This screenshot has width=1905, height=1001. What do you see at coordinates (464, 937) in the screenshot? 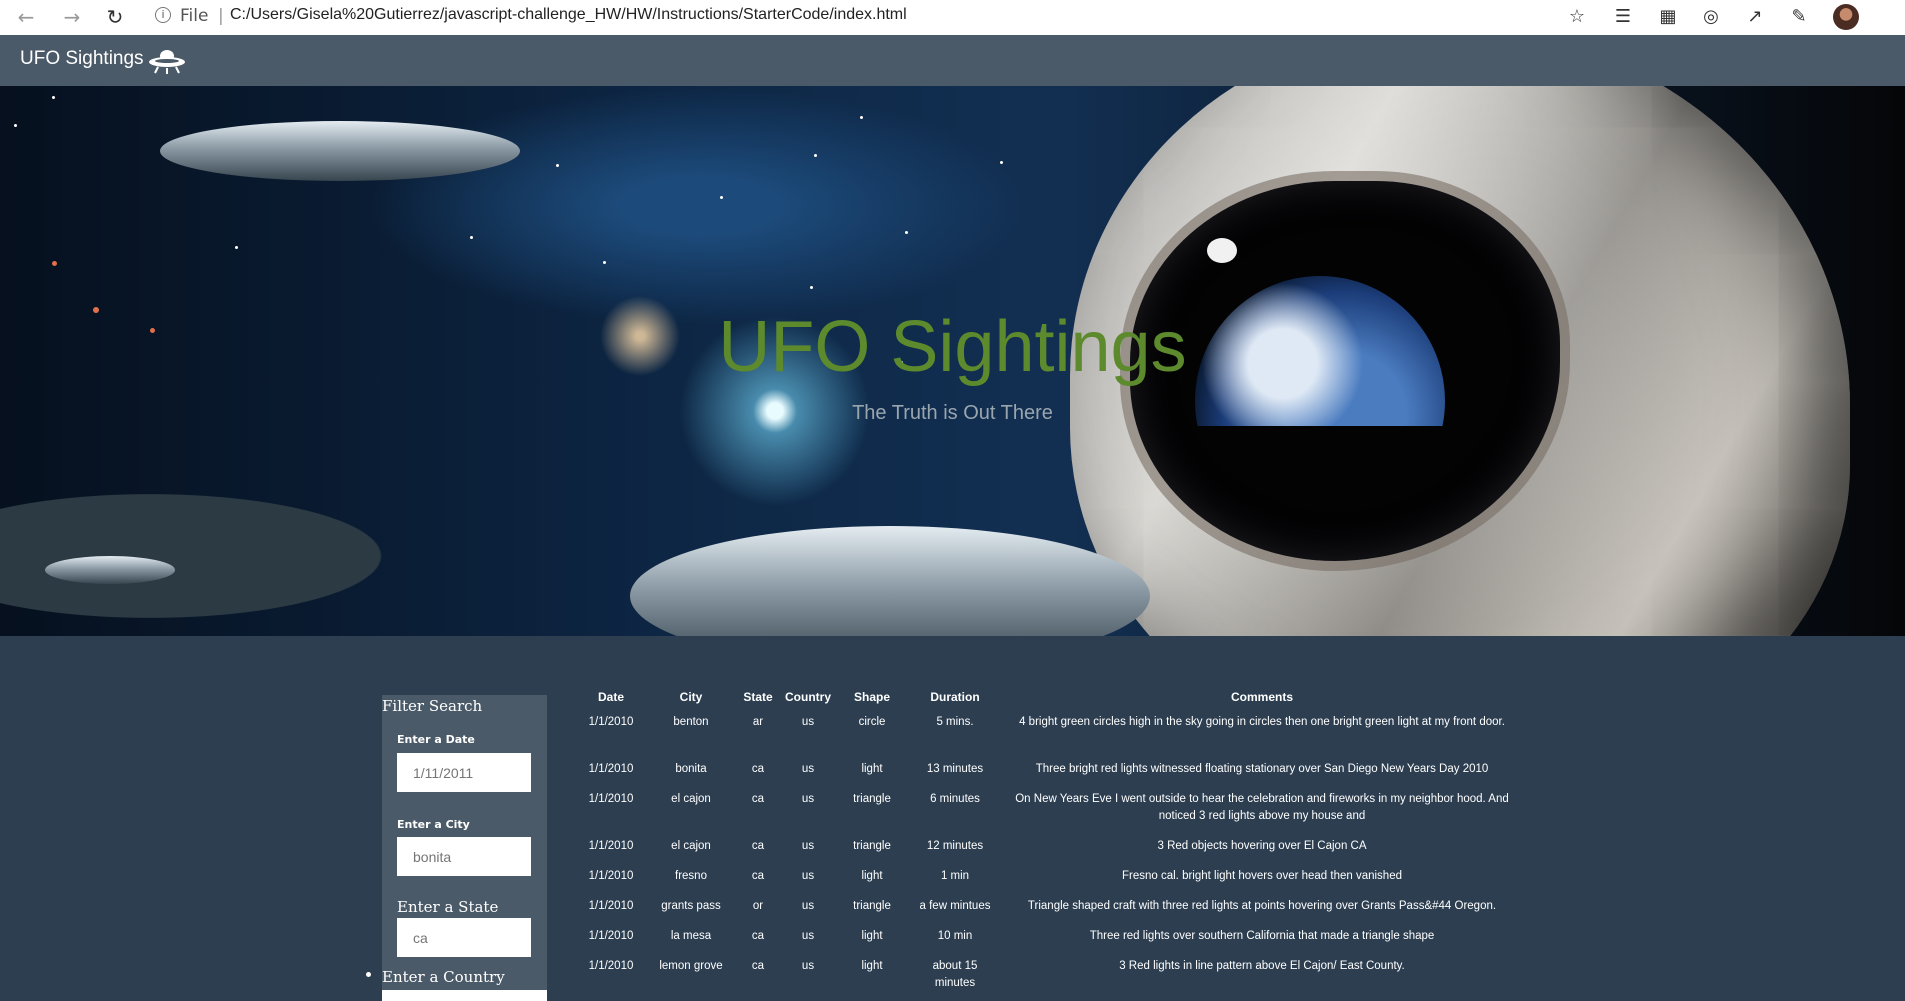
I see `state-input` at bounding box center [464, 937].